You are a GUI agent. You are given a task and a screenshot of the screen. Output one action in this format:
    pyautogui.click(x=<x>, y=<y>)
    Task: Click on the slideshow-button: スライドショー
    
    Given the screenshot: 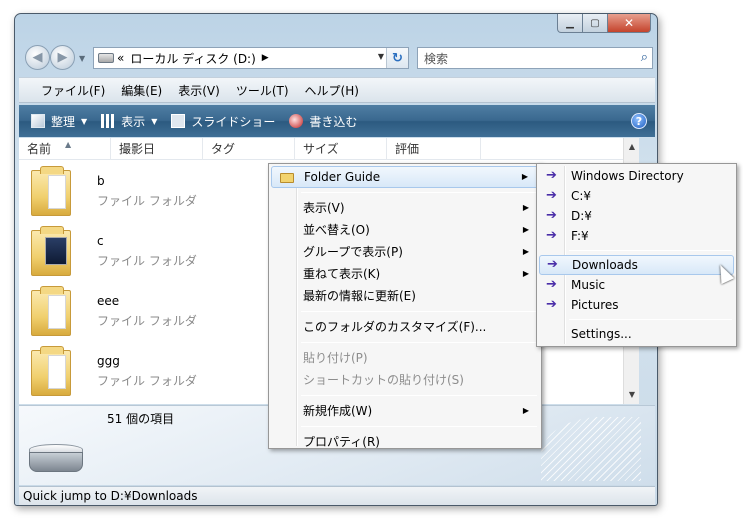 What is the action you would take?
    pyautogui.click(x=223, y=121)
    